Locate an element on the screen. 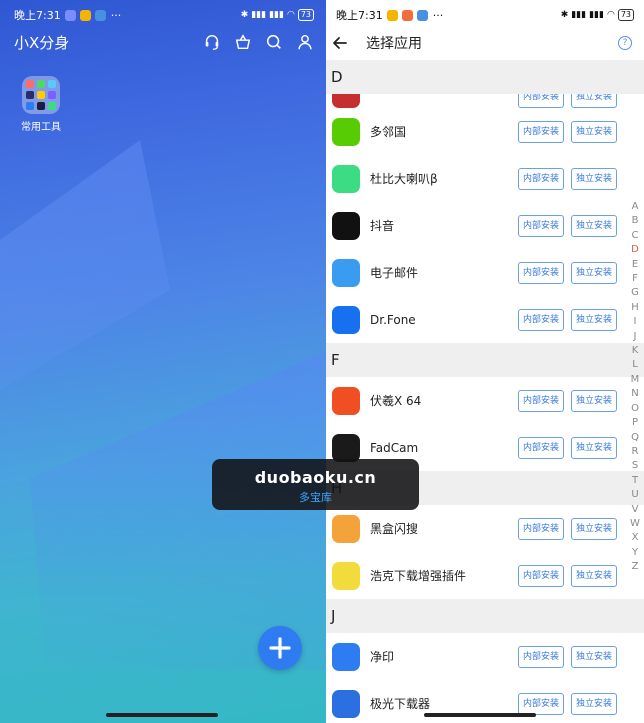  section-header-f: F is located at coordinates (485, 360).